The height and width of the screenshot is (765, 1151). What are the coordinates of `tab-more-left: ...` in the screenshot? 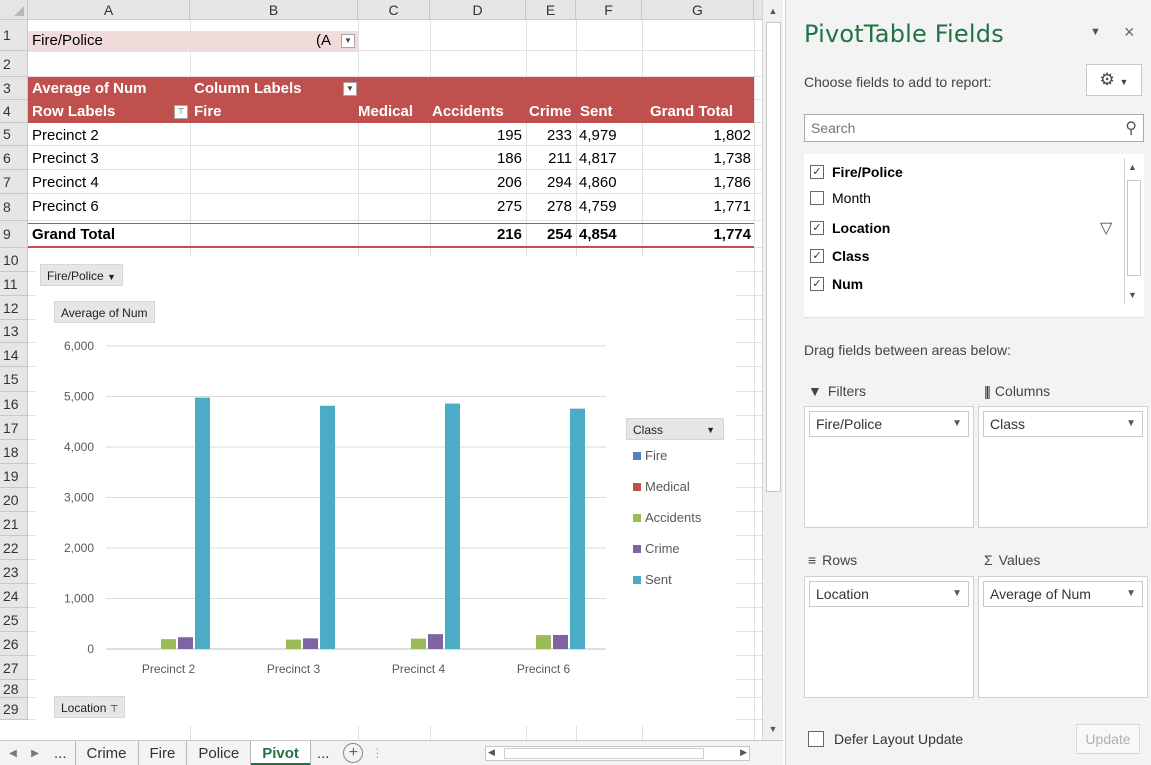 It's located at (61, 752).